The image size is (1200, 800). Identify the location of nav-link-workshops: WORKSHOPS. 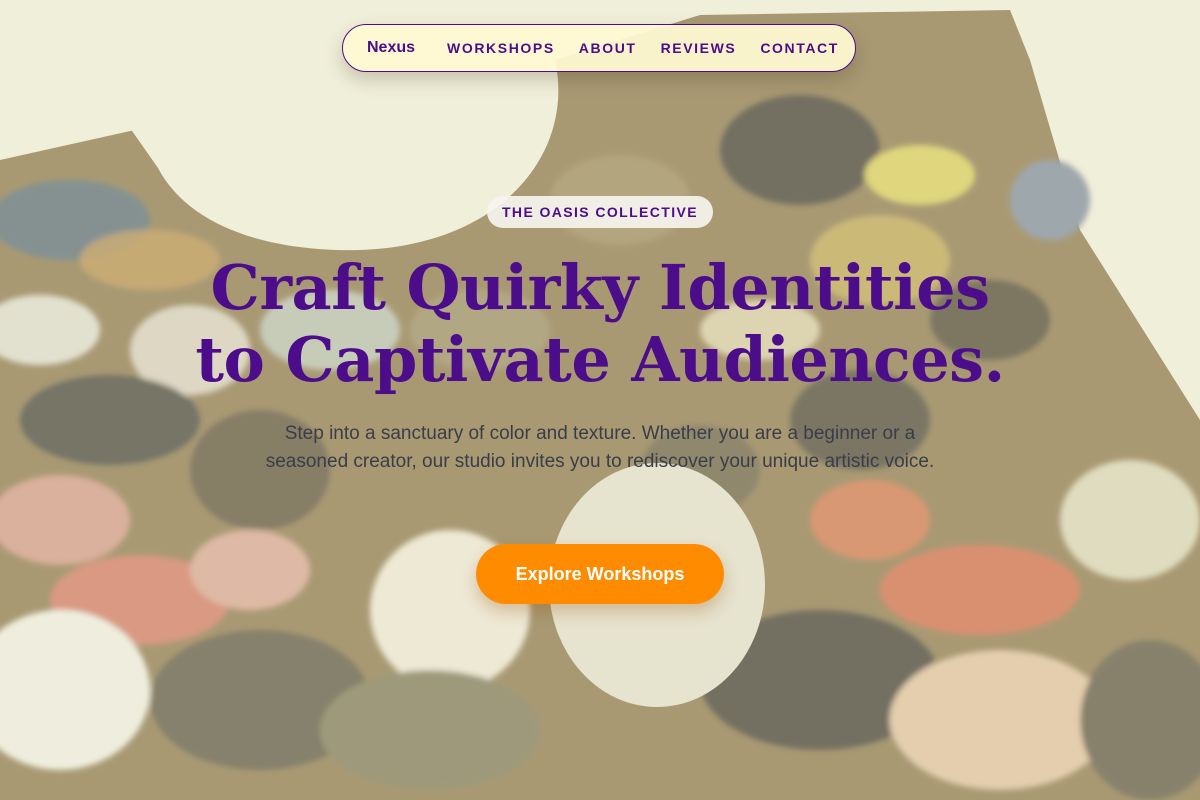
(501, 48).